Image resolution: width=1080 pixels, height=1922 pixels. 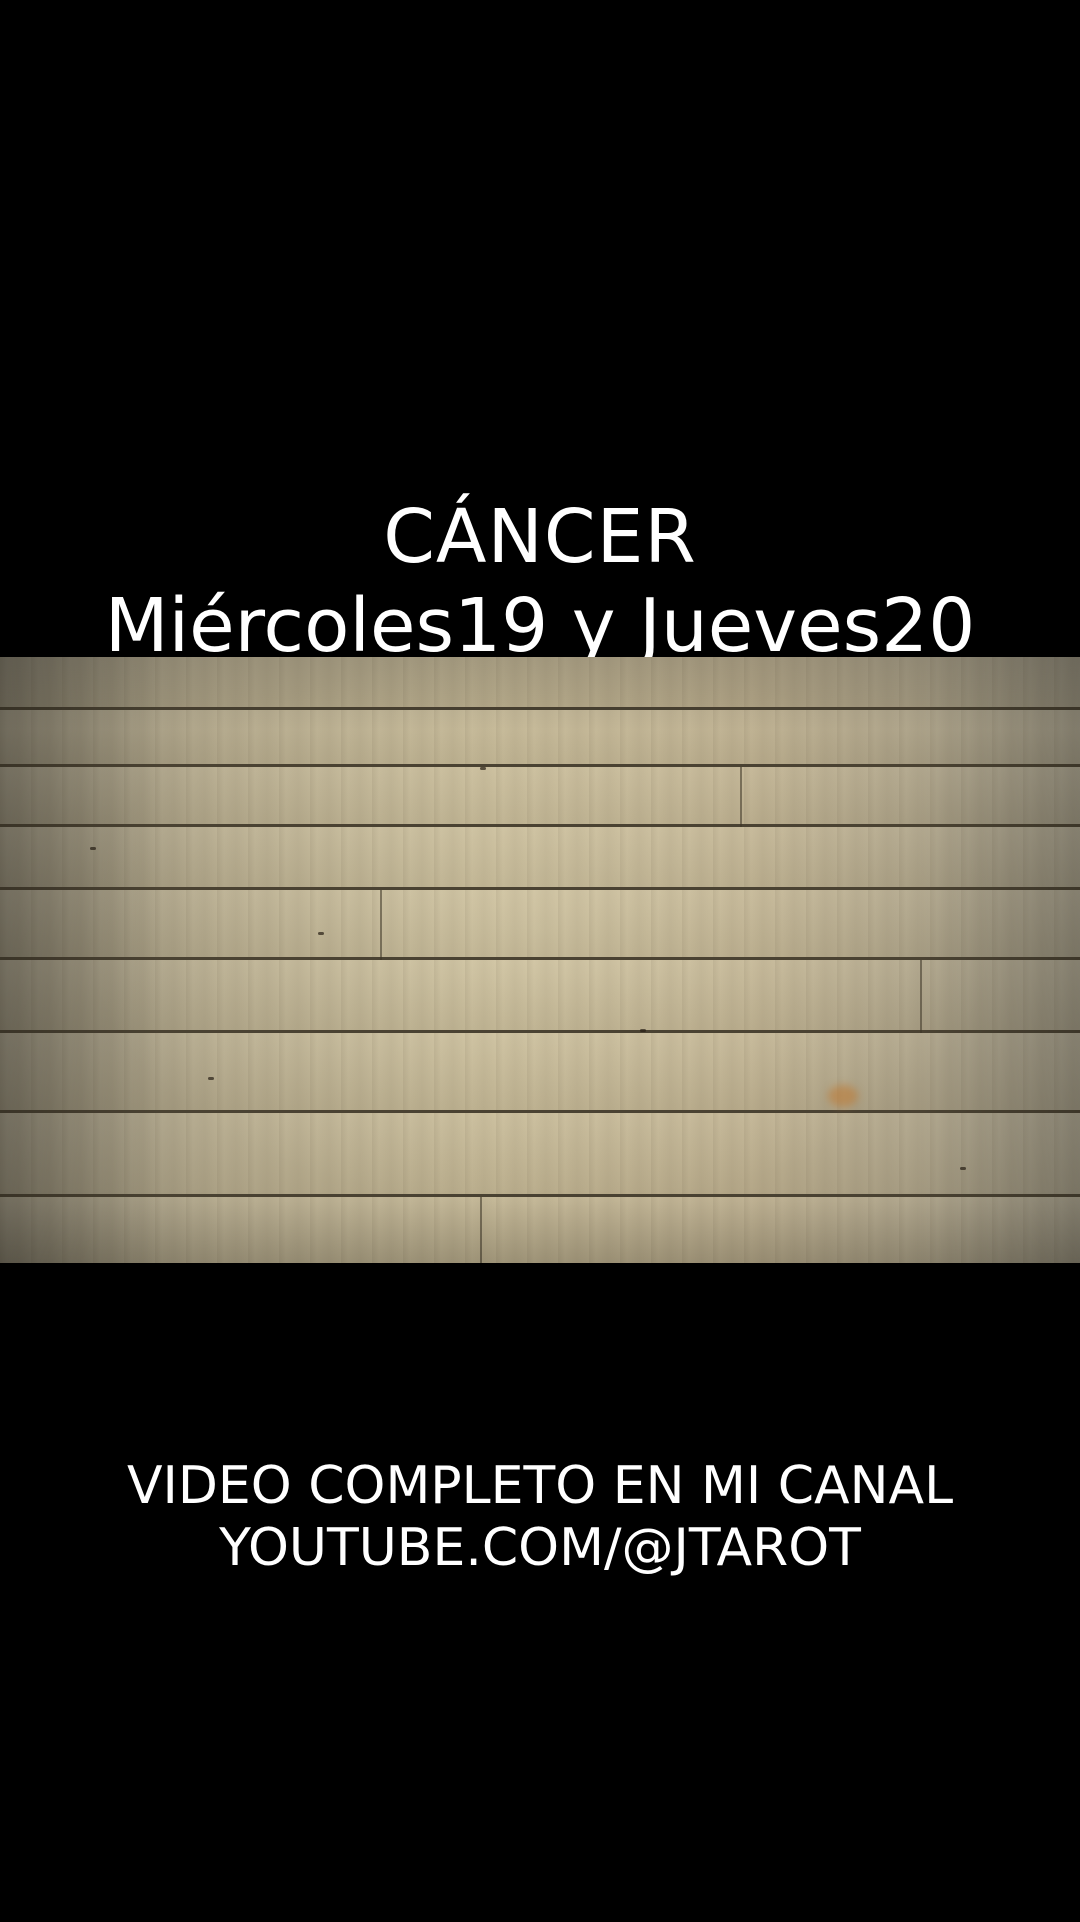 I want to click on zodiac-sign-title: CÁNCER, so click(x=540, y=537).